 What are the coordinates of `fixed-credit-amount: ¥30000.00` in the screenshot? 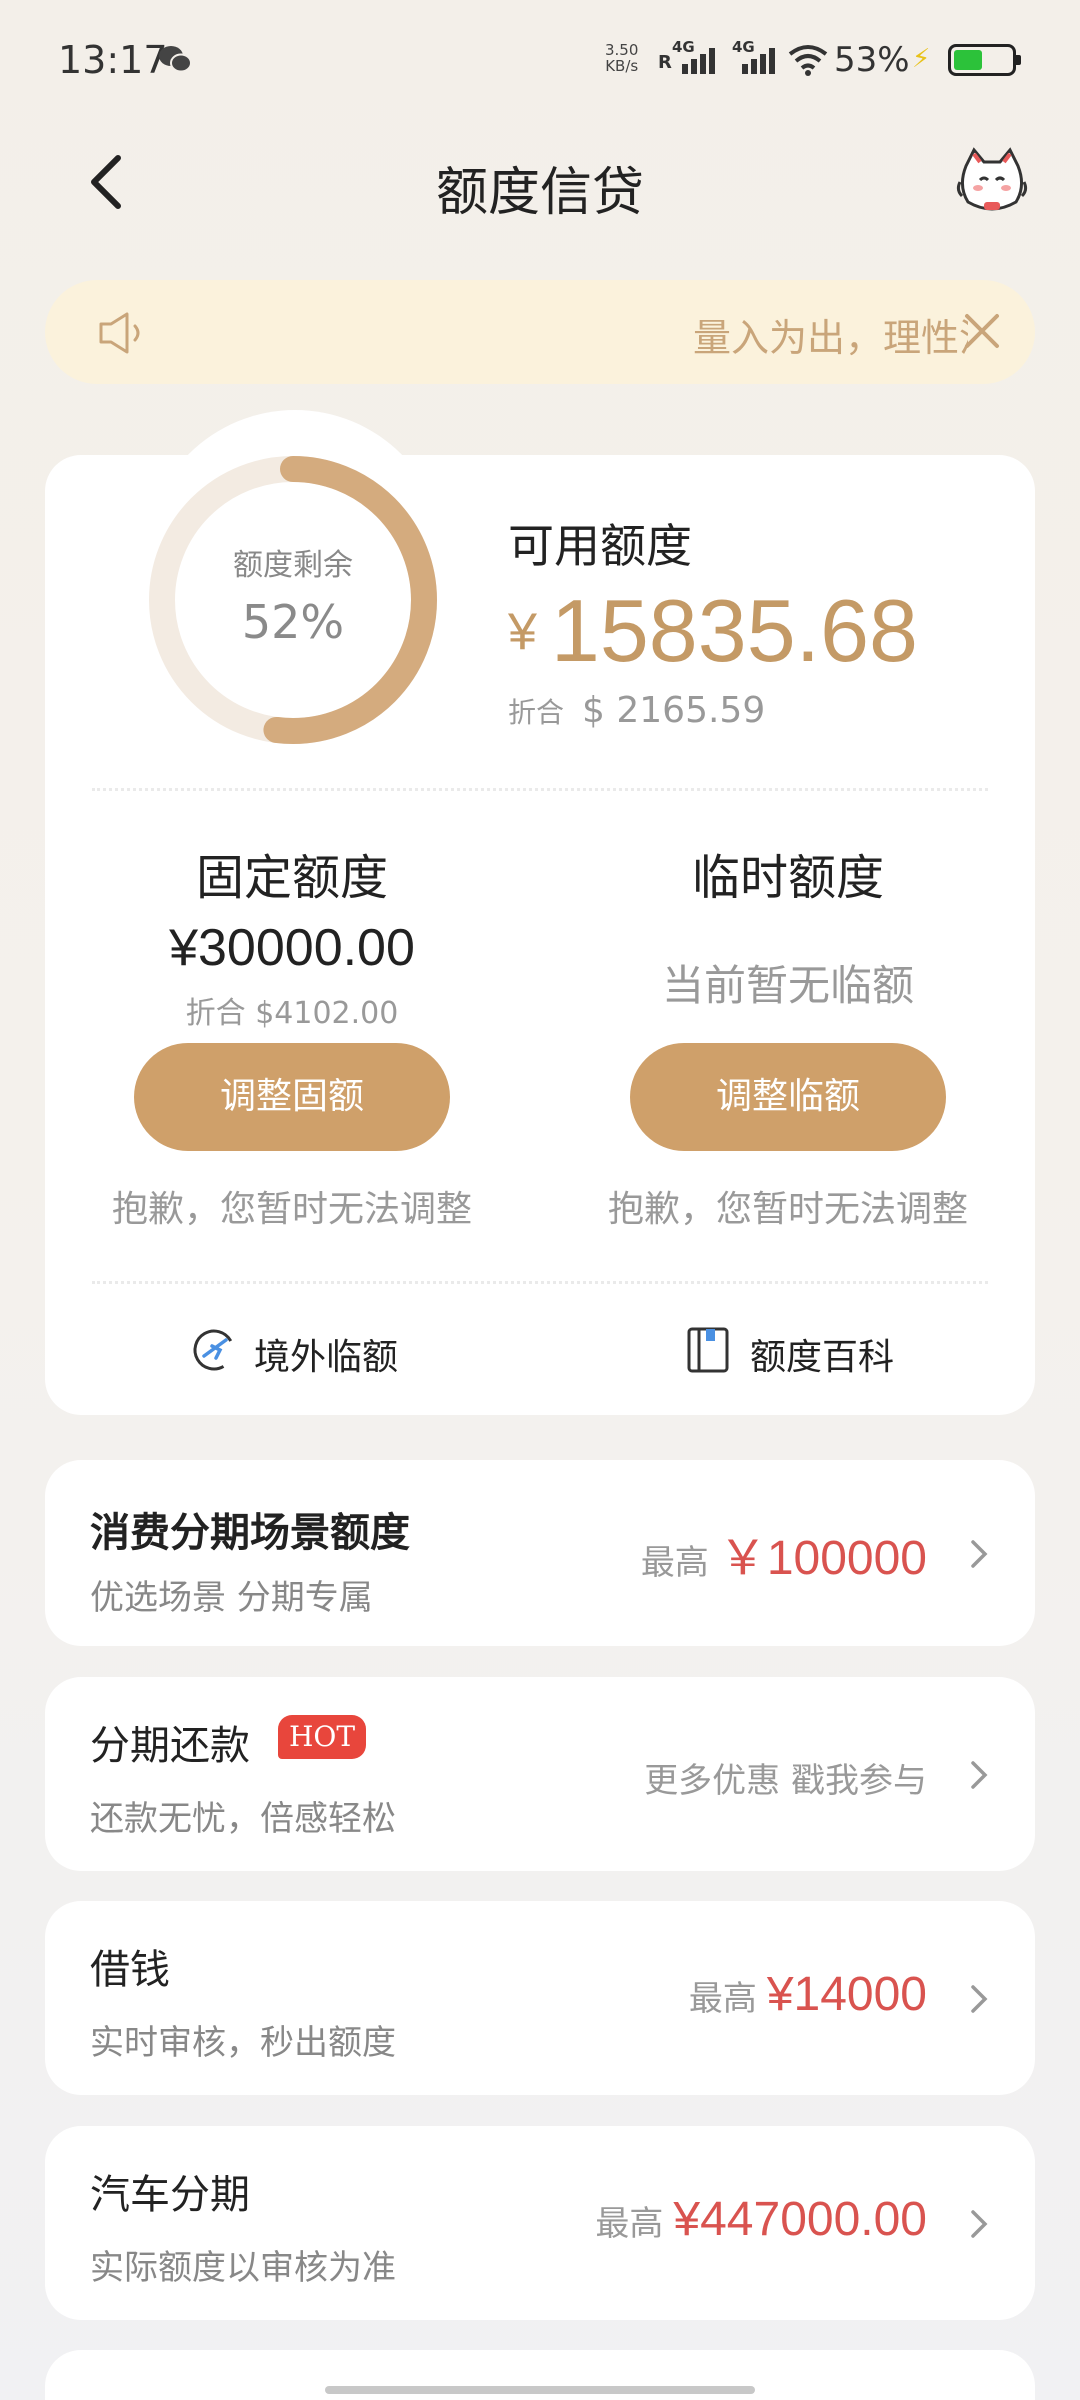 It's located at (292, 948).